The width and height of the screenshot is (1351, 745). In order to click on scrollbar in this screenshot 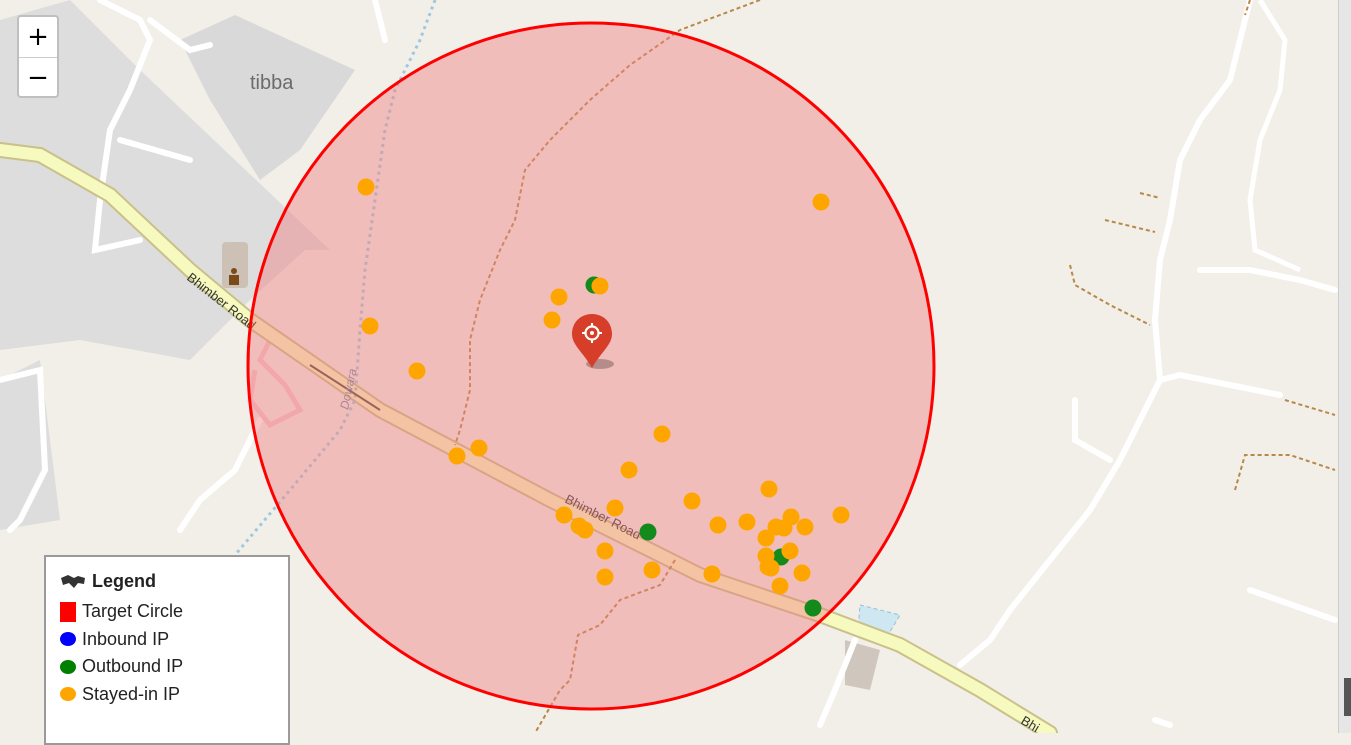, I will do `click(1344, 366)`.